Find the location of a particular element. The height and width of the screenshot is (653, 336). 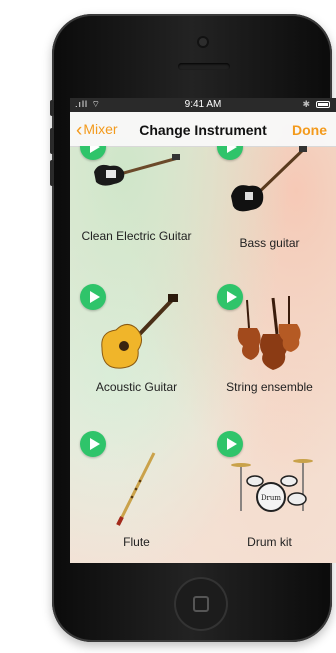

play-icon is located at coordinates (93, 444).